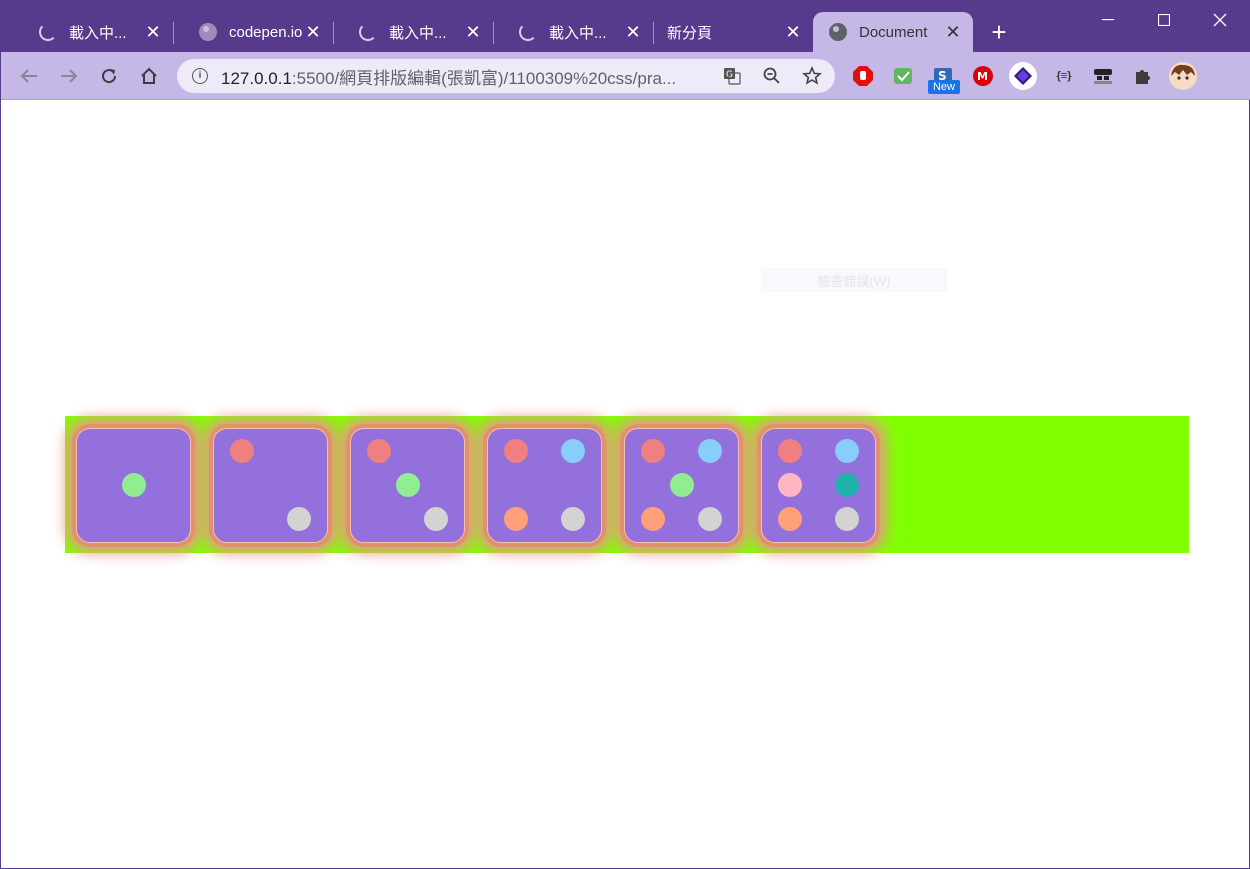 Image resolution: width=1250 pixels, height=869 pixels. I want to click on back-button, so click(29, 76).